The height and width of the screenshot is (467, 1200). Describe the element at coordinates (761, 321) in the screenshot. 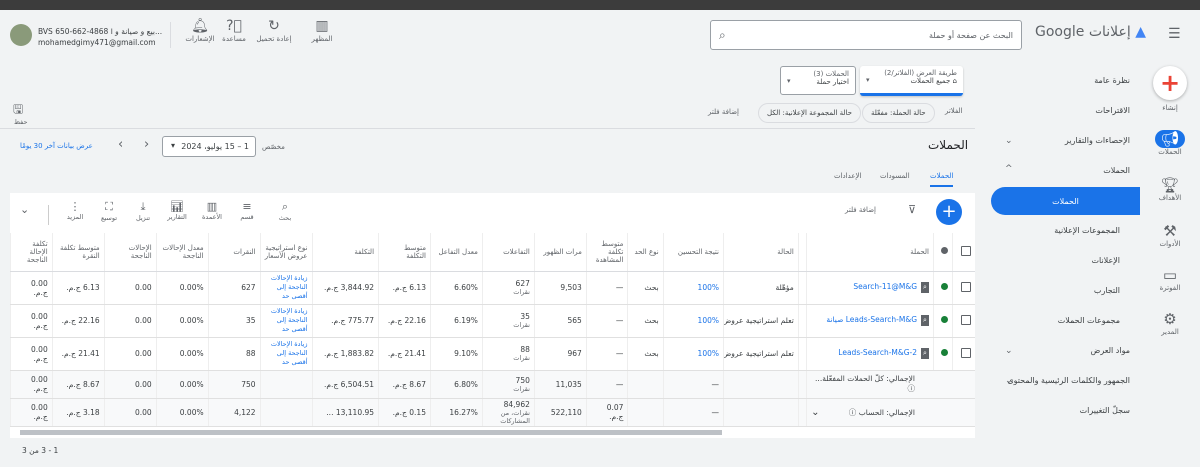

I see `status-cell: تعلم استراتيجية عروض` at that location.